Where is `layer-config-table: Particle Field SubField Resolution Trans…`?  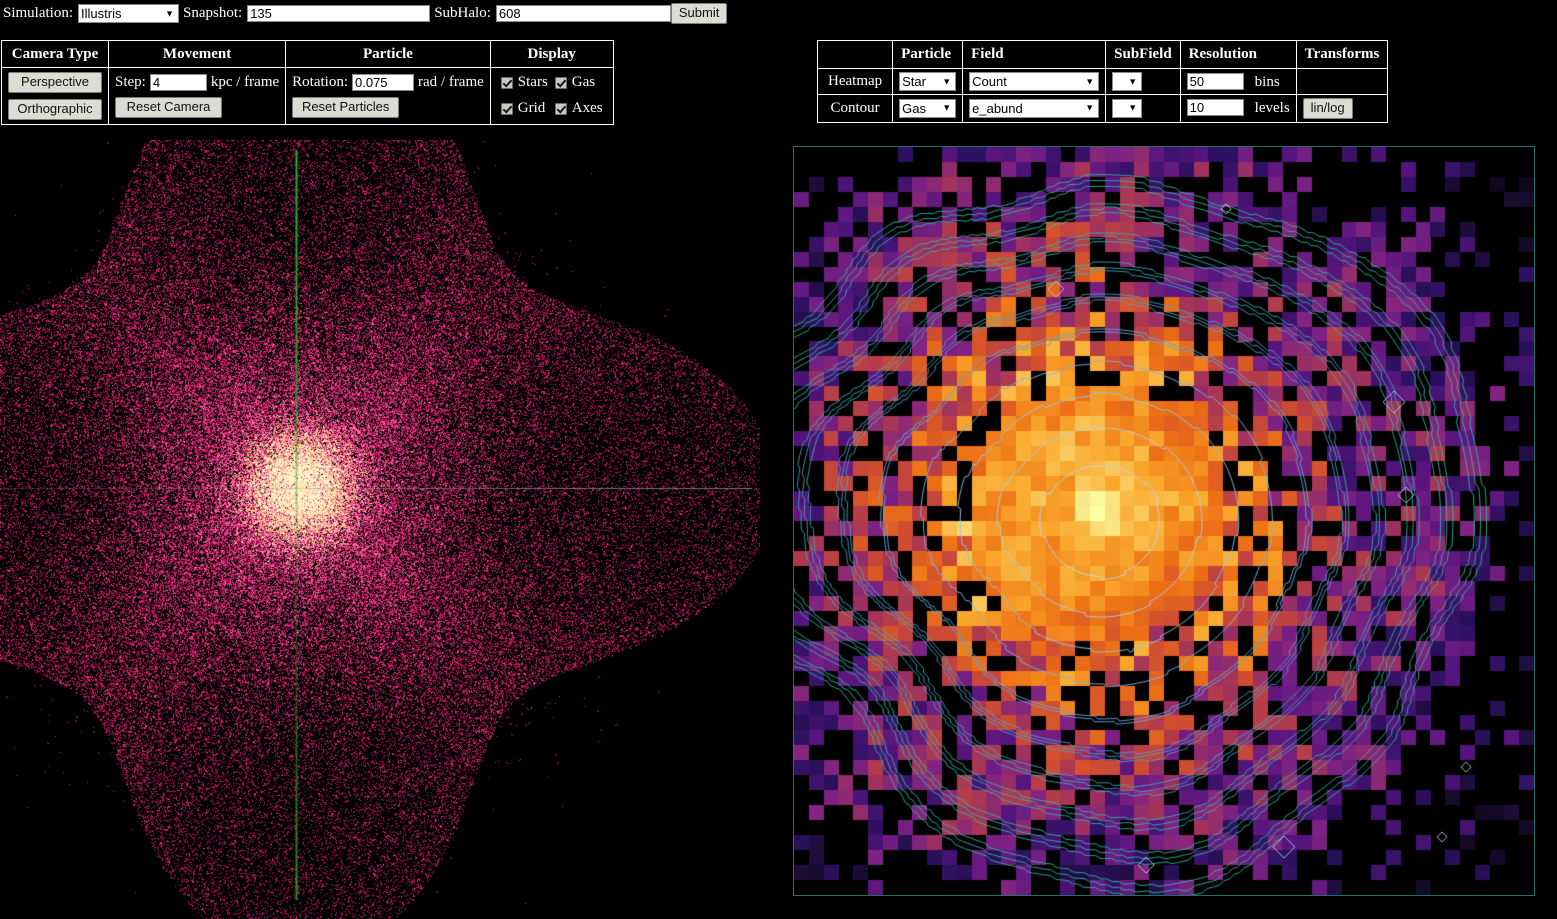
layer-config-table: Particle Field SubField Resolution Trans… is located at coordinates (1102, 81).